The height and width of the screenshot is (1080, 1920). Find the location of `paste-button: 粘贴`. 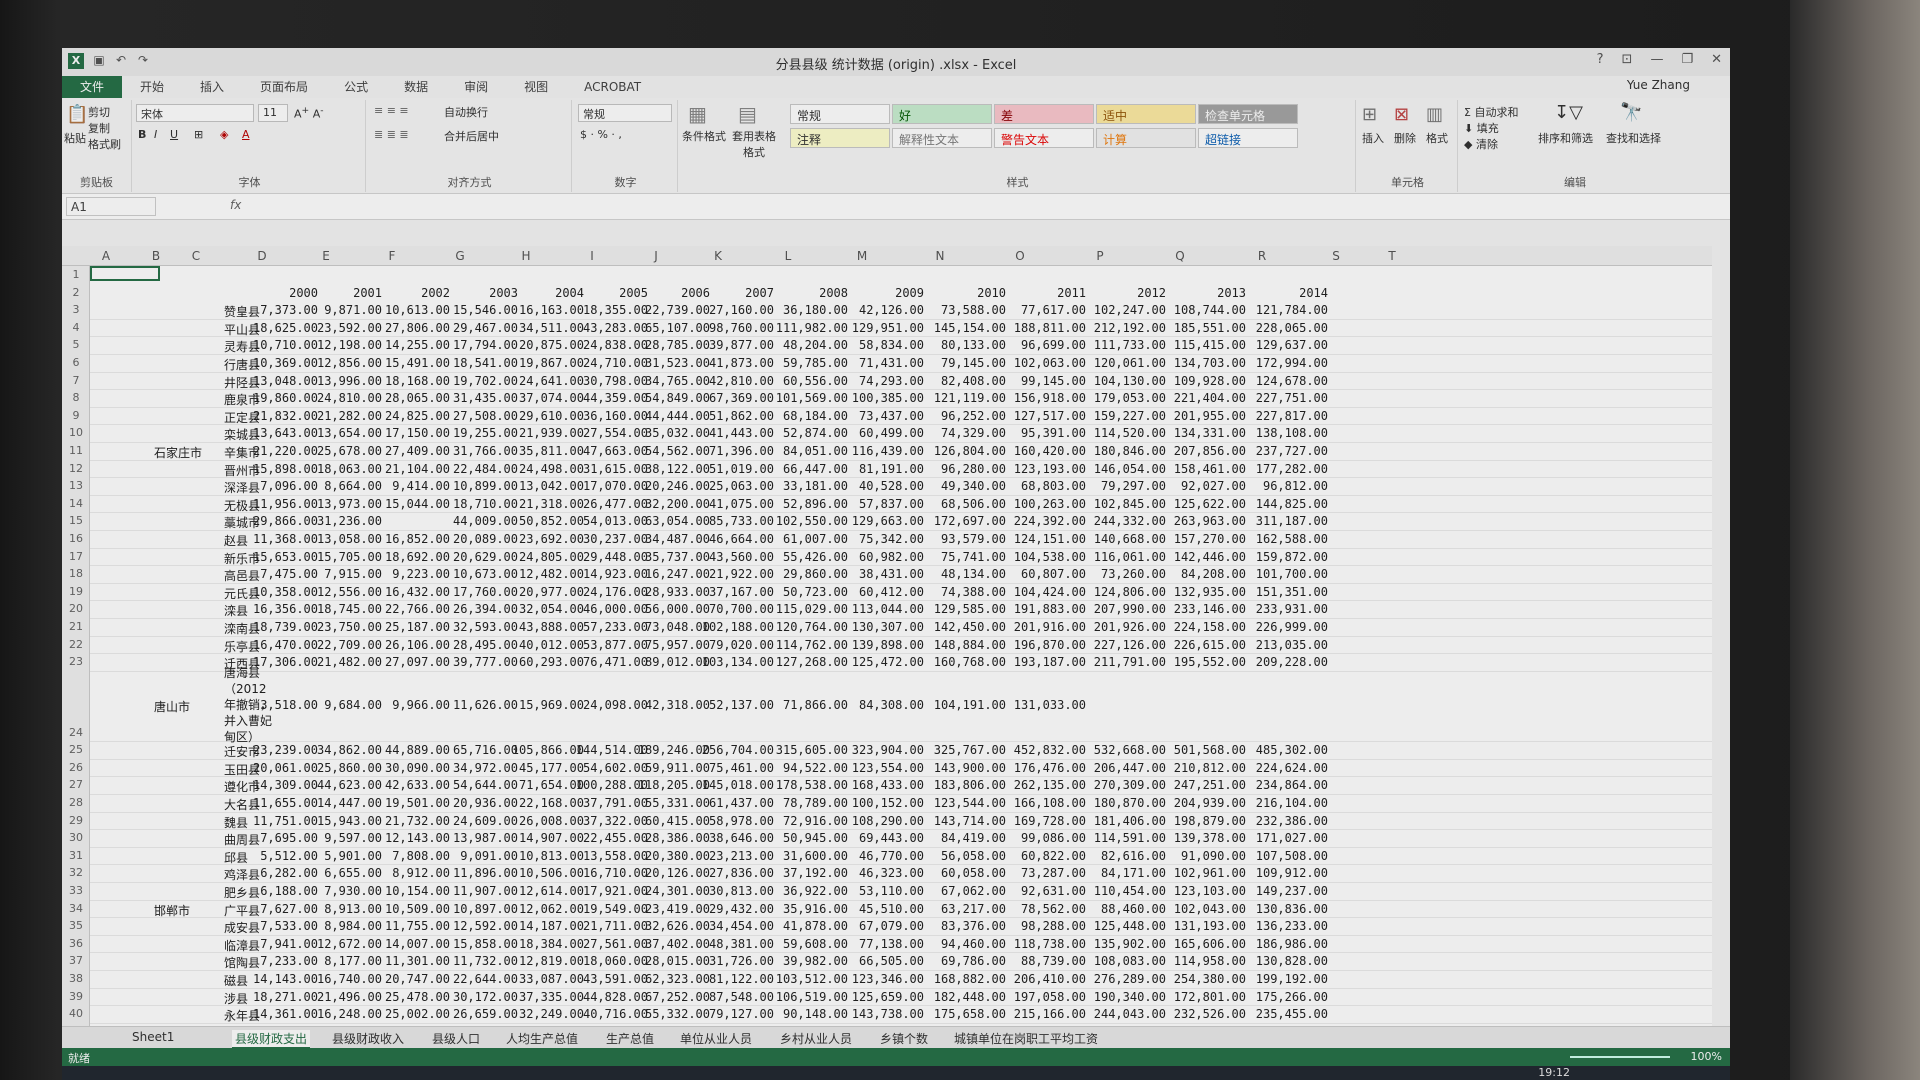

paste-button: 粘贴 is located at coordinates (75, 138).